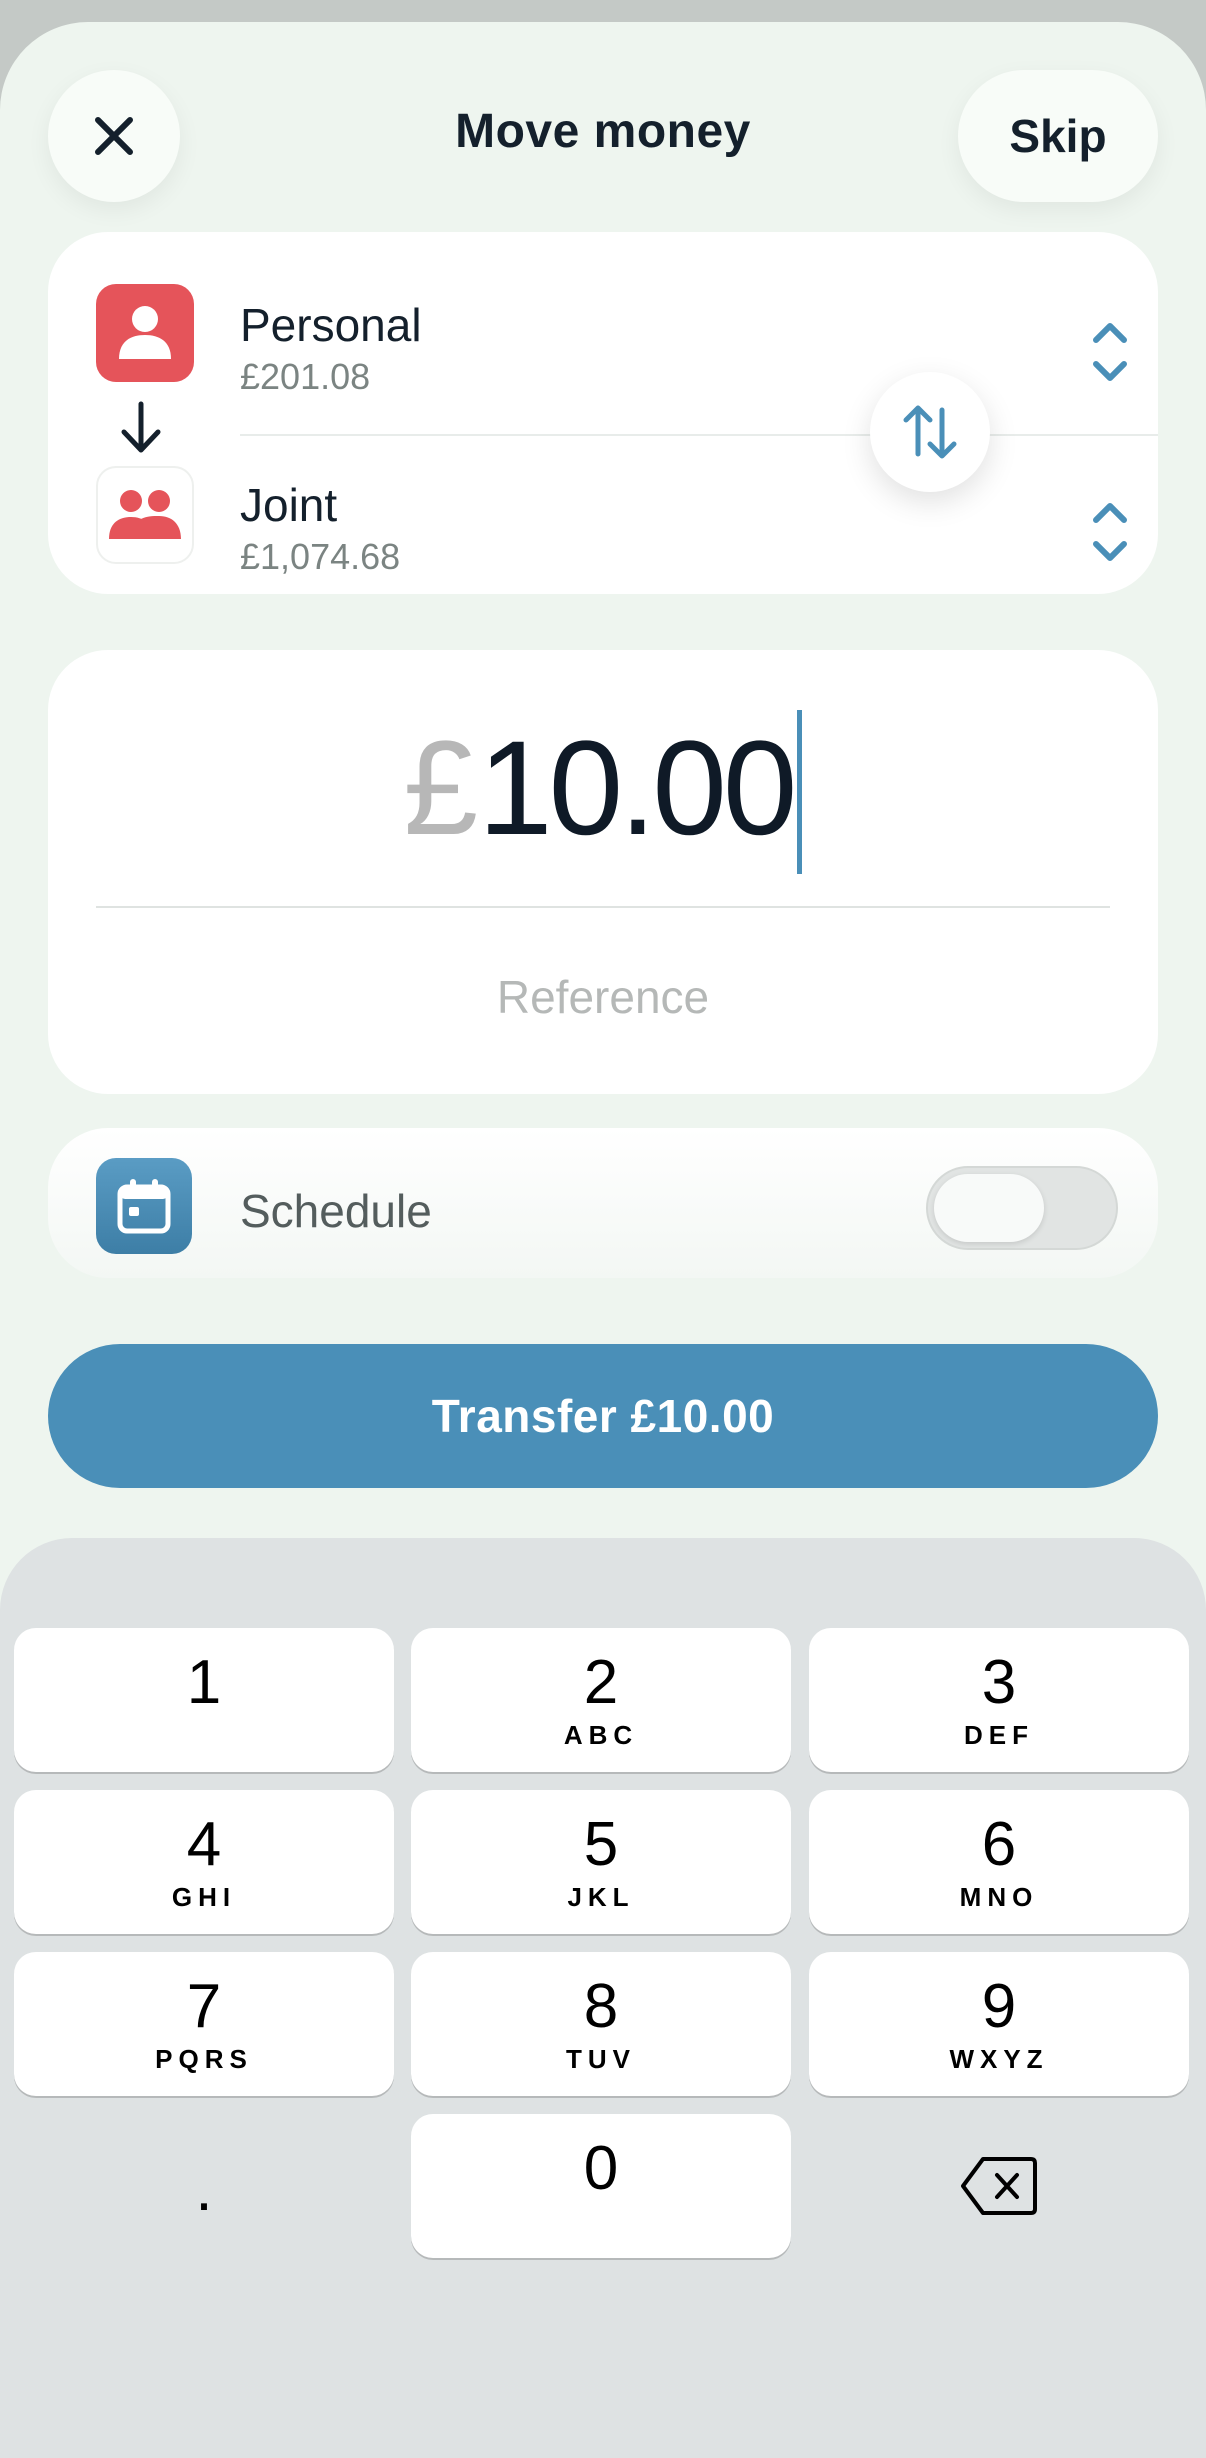  Describe the element at coordinates (601, 2059) in the screenshot. I see `key-letters: TUV` at that location.